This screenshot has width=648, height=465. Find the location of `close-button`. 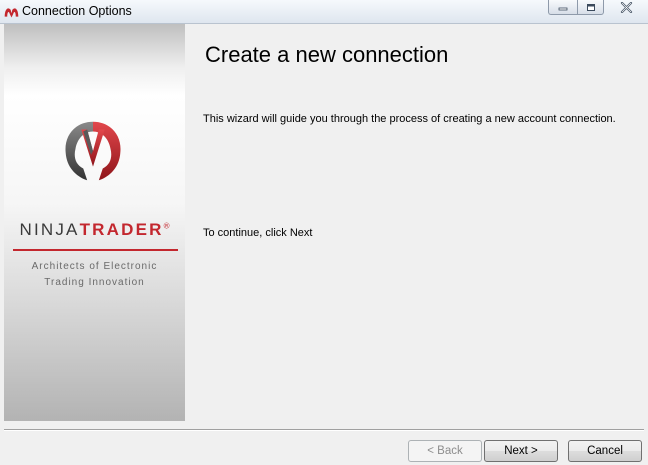

close-button is located at coordinates (626, 7).